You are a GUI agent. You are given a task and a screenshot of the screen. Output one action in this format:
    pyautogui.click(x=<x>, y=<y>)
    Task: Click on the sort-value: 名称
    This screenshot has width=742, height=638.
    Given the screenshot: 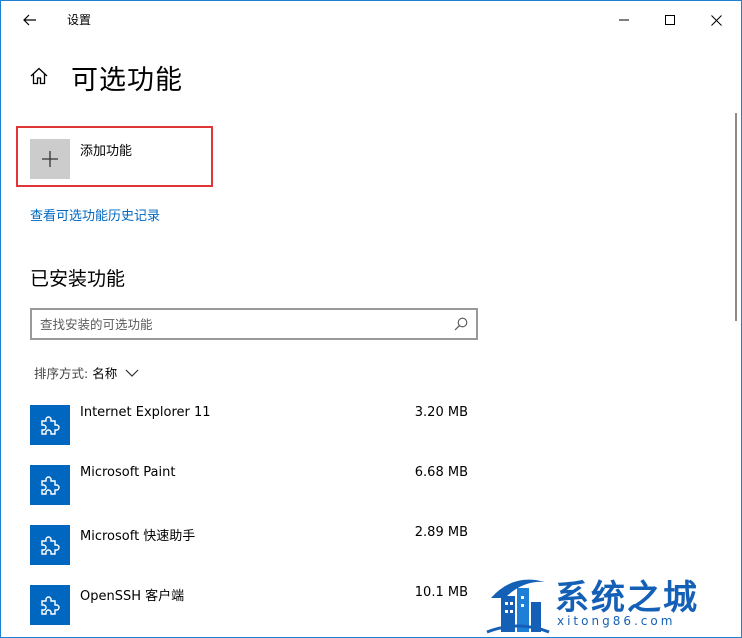 What is the action you would take?
    pyautogui.click(x=104, y=372)
    